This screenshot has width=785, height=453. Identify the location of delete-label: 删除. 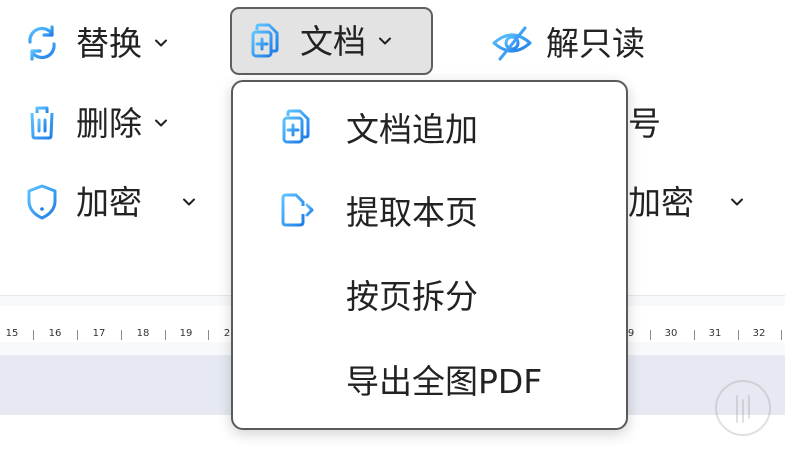
(109, 123).